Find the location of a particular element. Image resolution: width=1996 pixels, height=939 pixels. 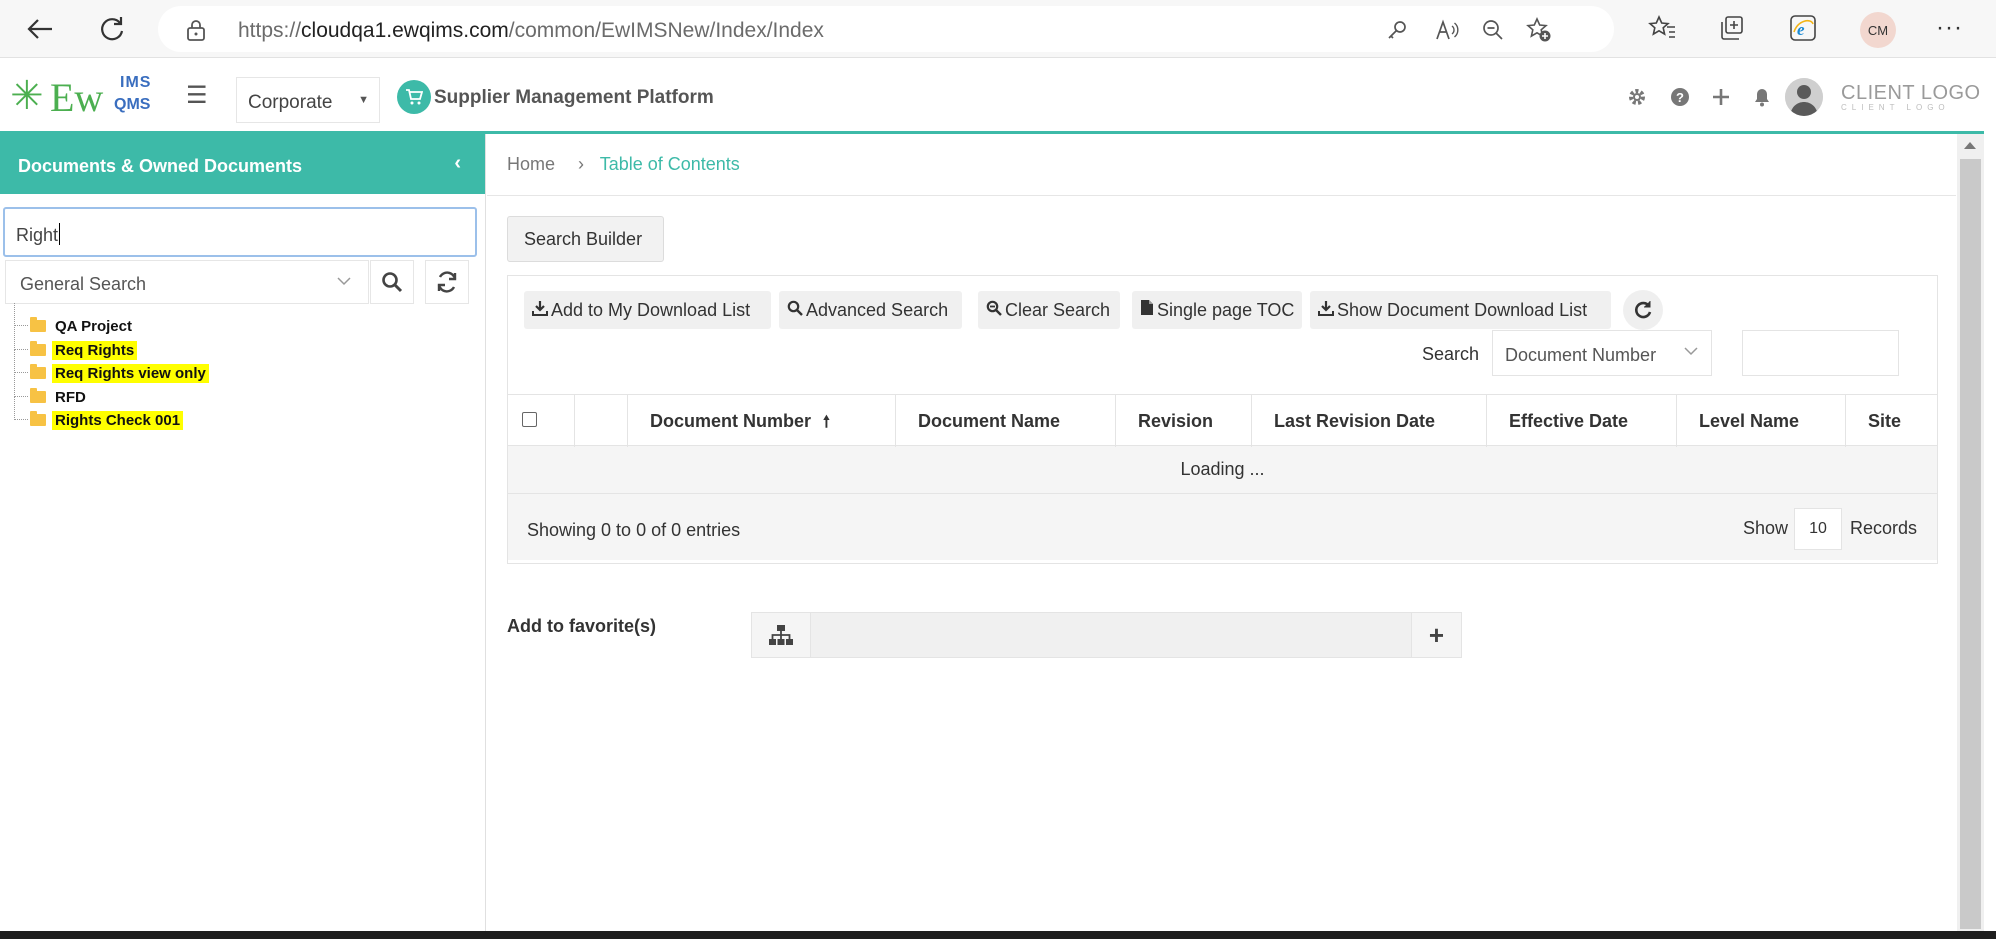

show-download-list-button: Show Document Download List is located at coordinates (1460, 310).